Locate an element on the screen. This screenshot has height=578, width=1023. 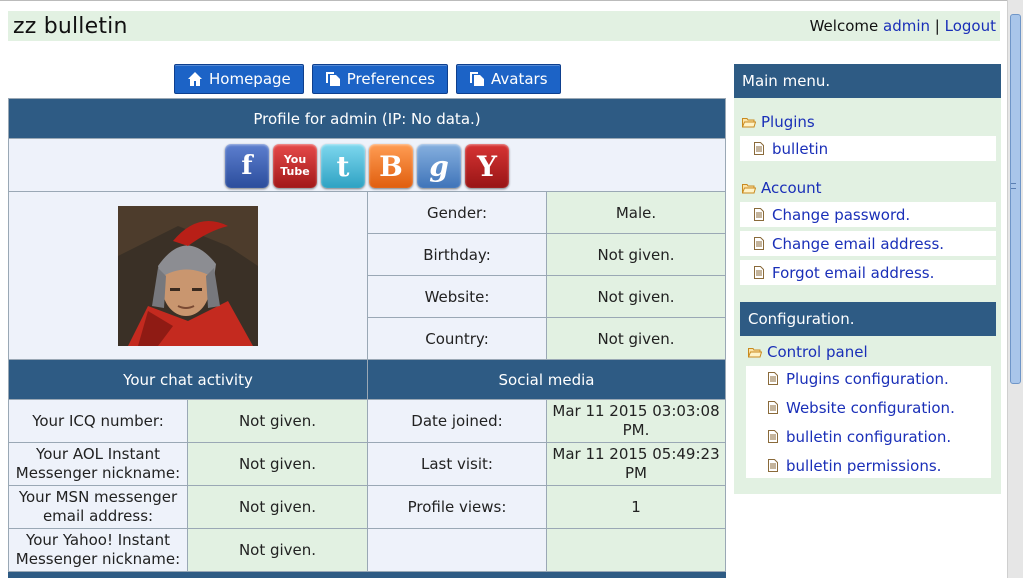
home-icon is located at coordinates (195, 79).